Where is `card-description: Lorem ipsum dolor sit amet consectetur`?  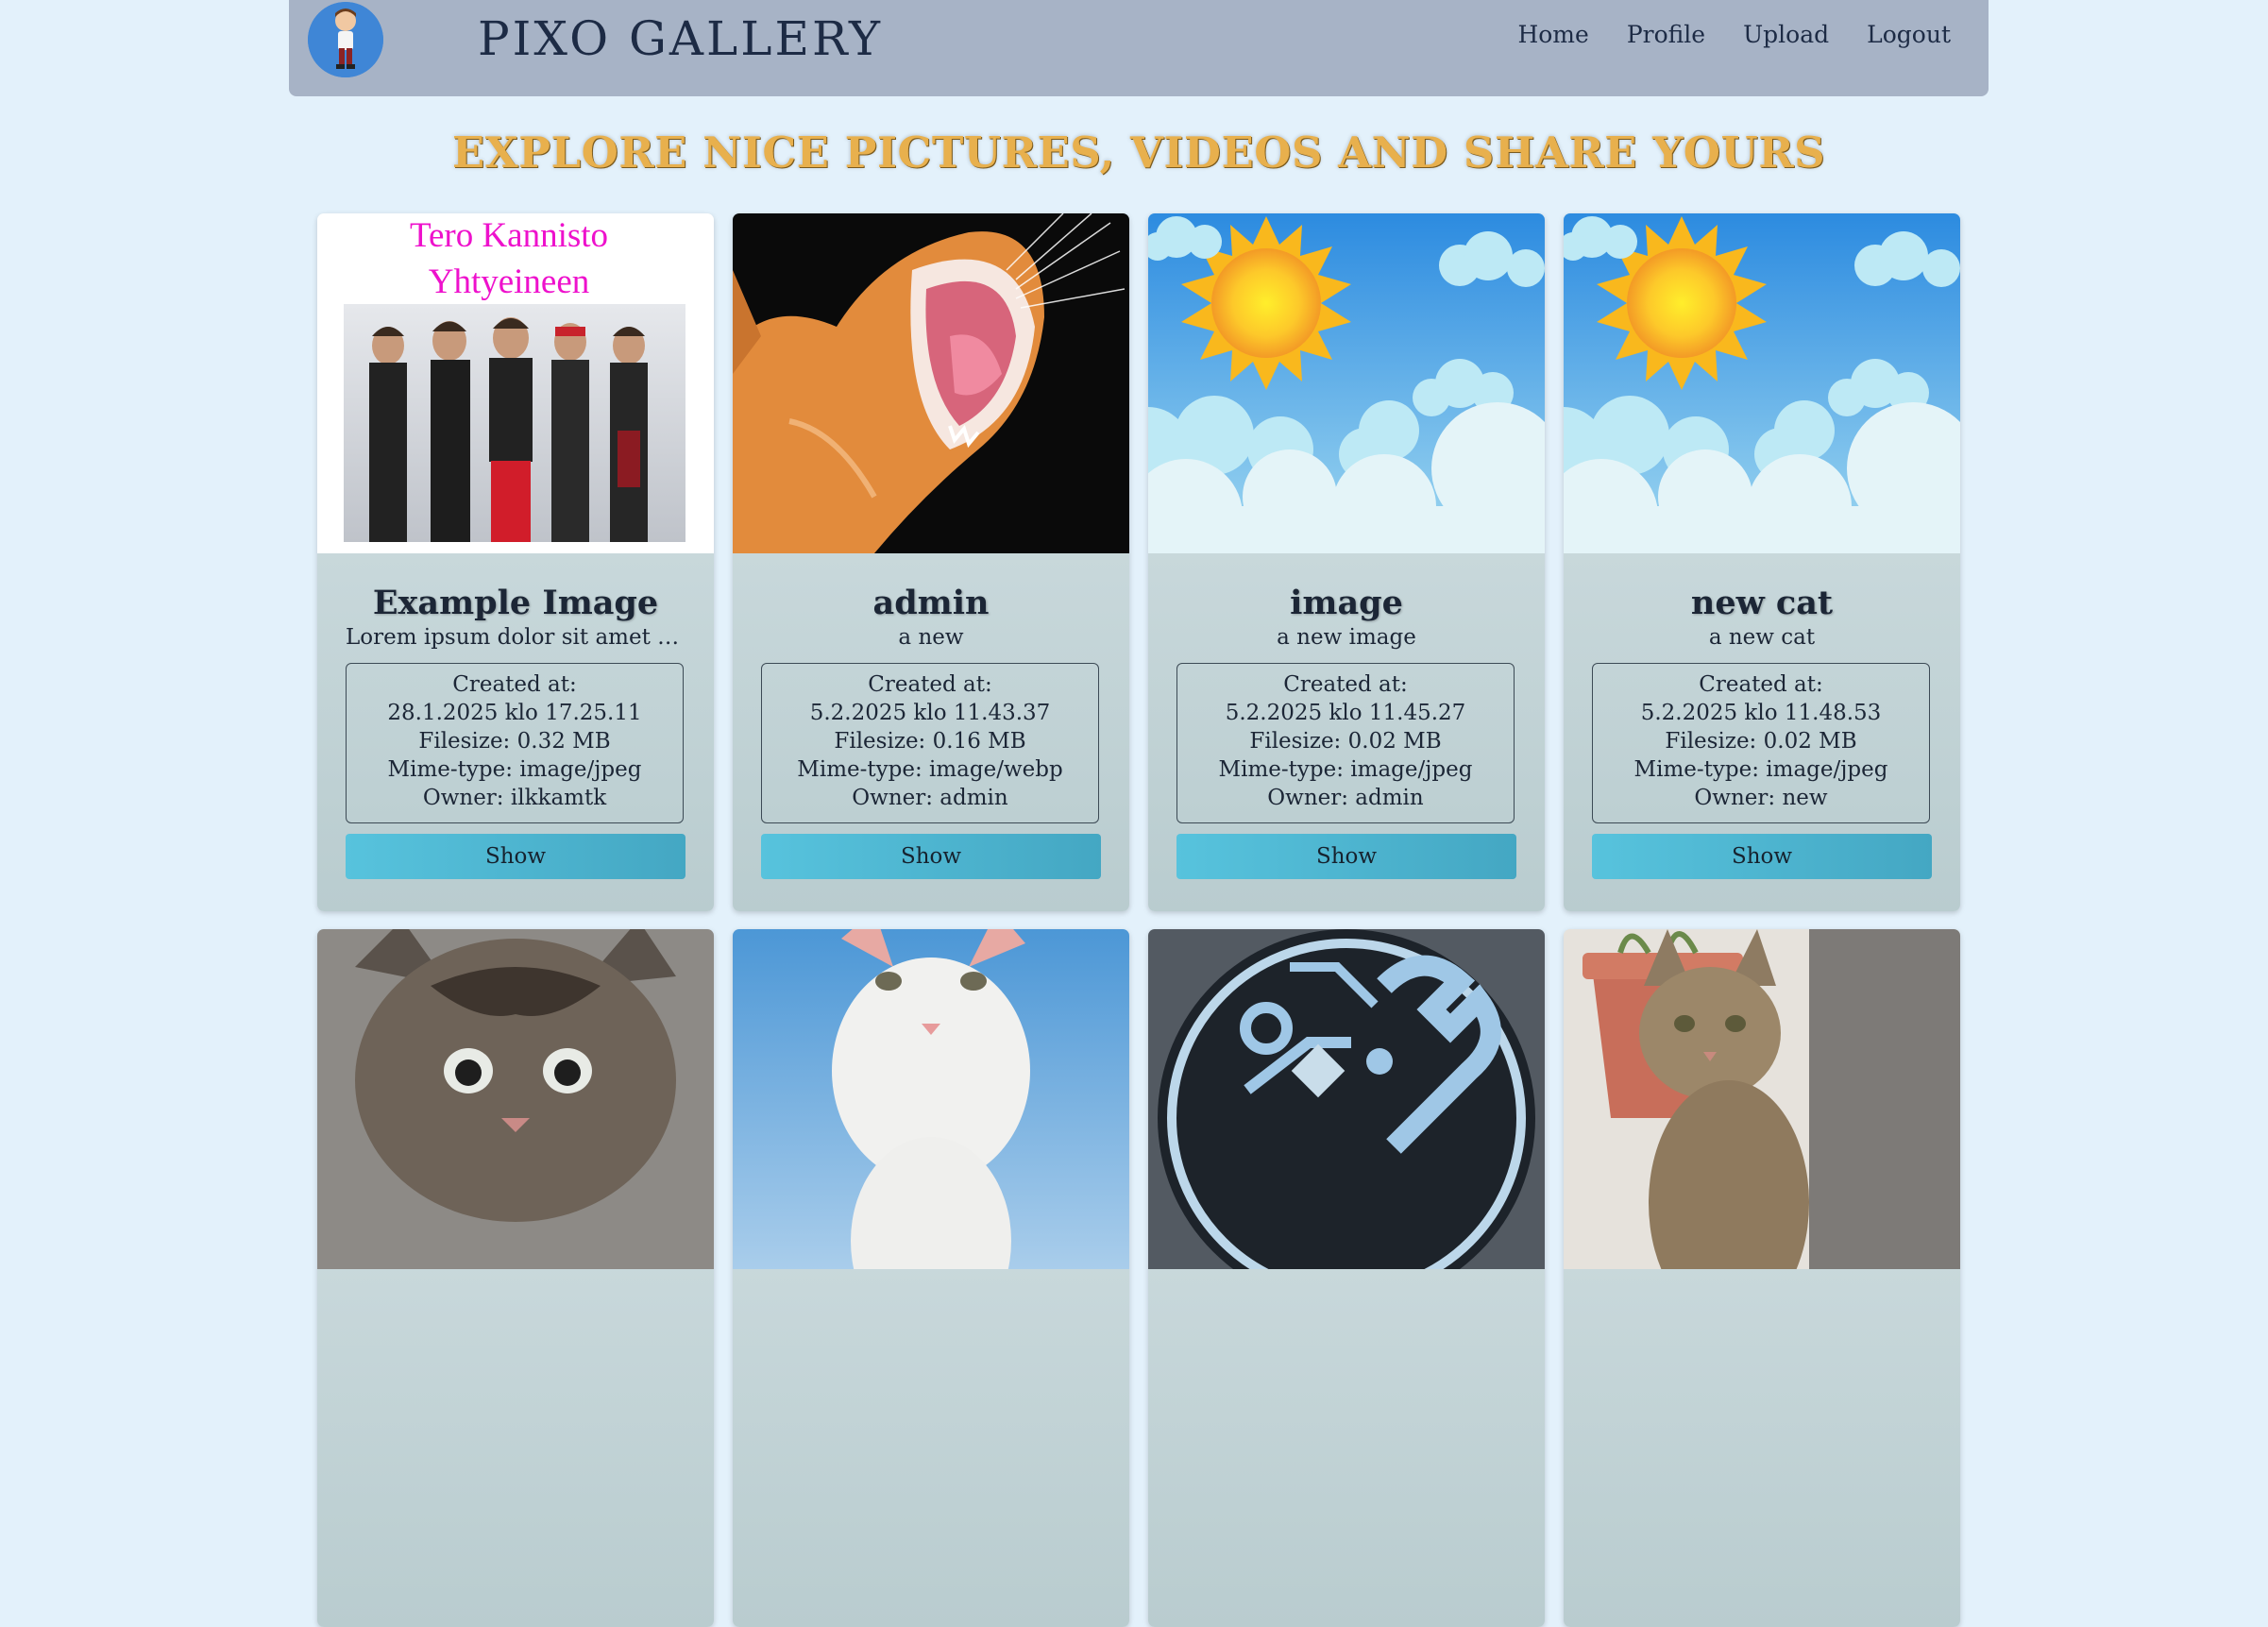 card-description: Lorem ipsum dolor sit amet consectetur is located at coordinates (515, 637).